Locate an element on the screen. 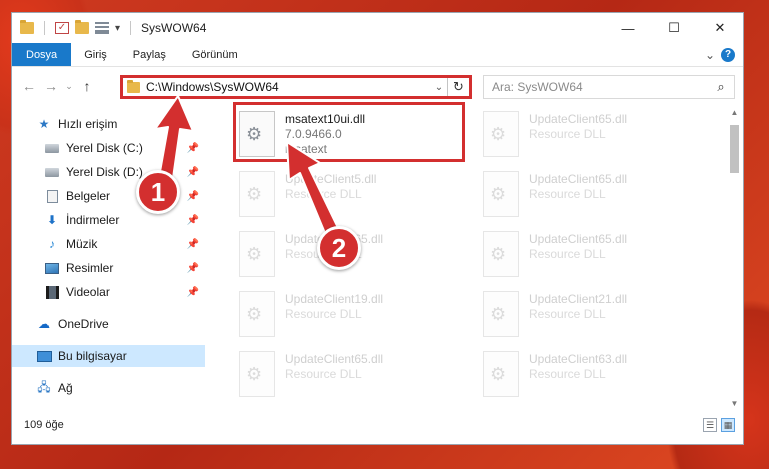  refresh-button: ↻ is located at coordinates (458, 87).